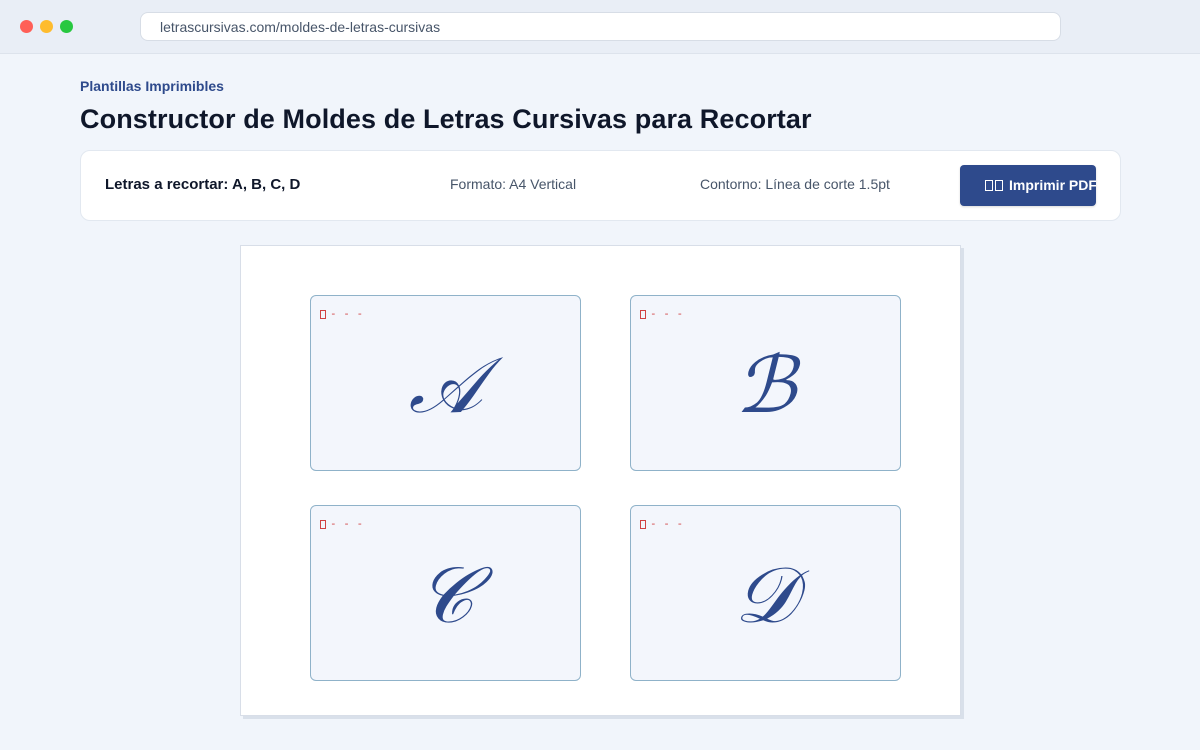 The height and width of the screenshot is (750, 1200). What do you see at coordinates (46, 26) in the screenshot?
I see `minimize-window-button` at bounding box center [46, 26].